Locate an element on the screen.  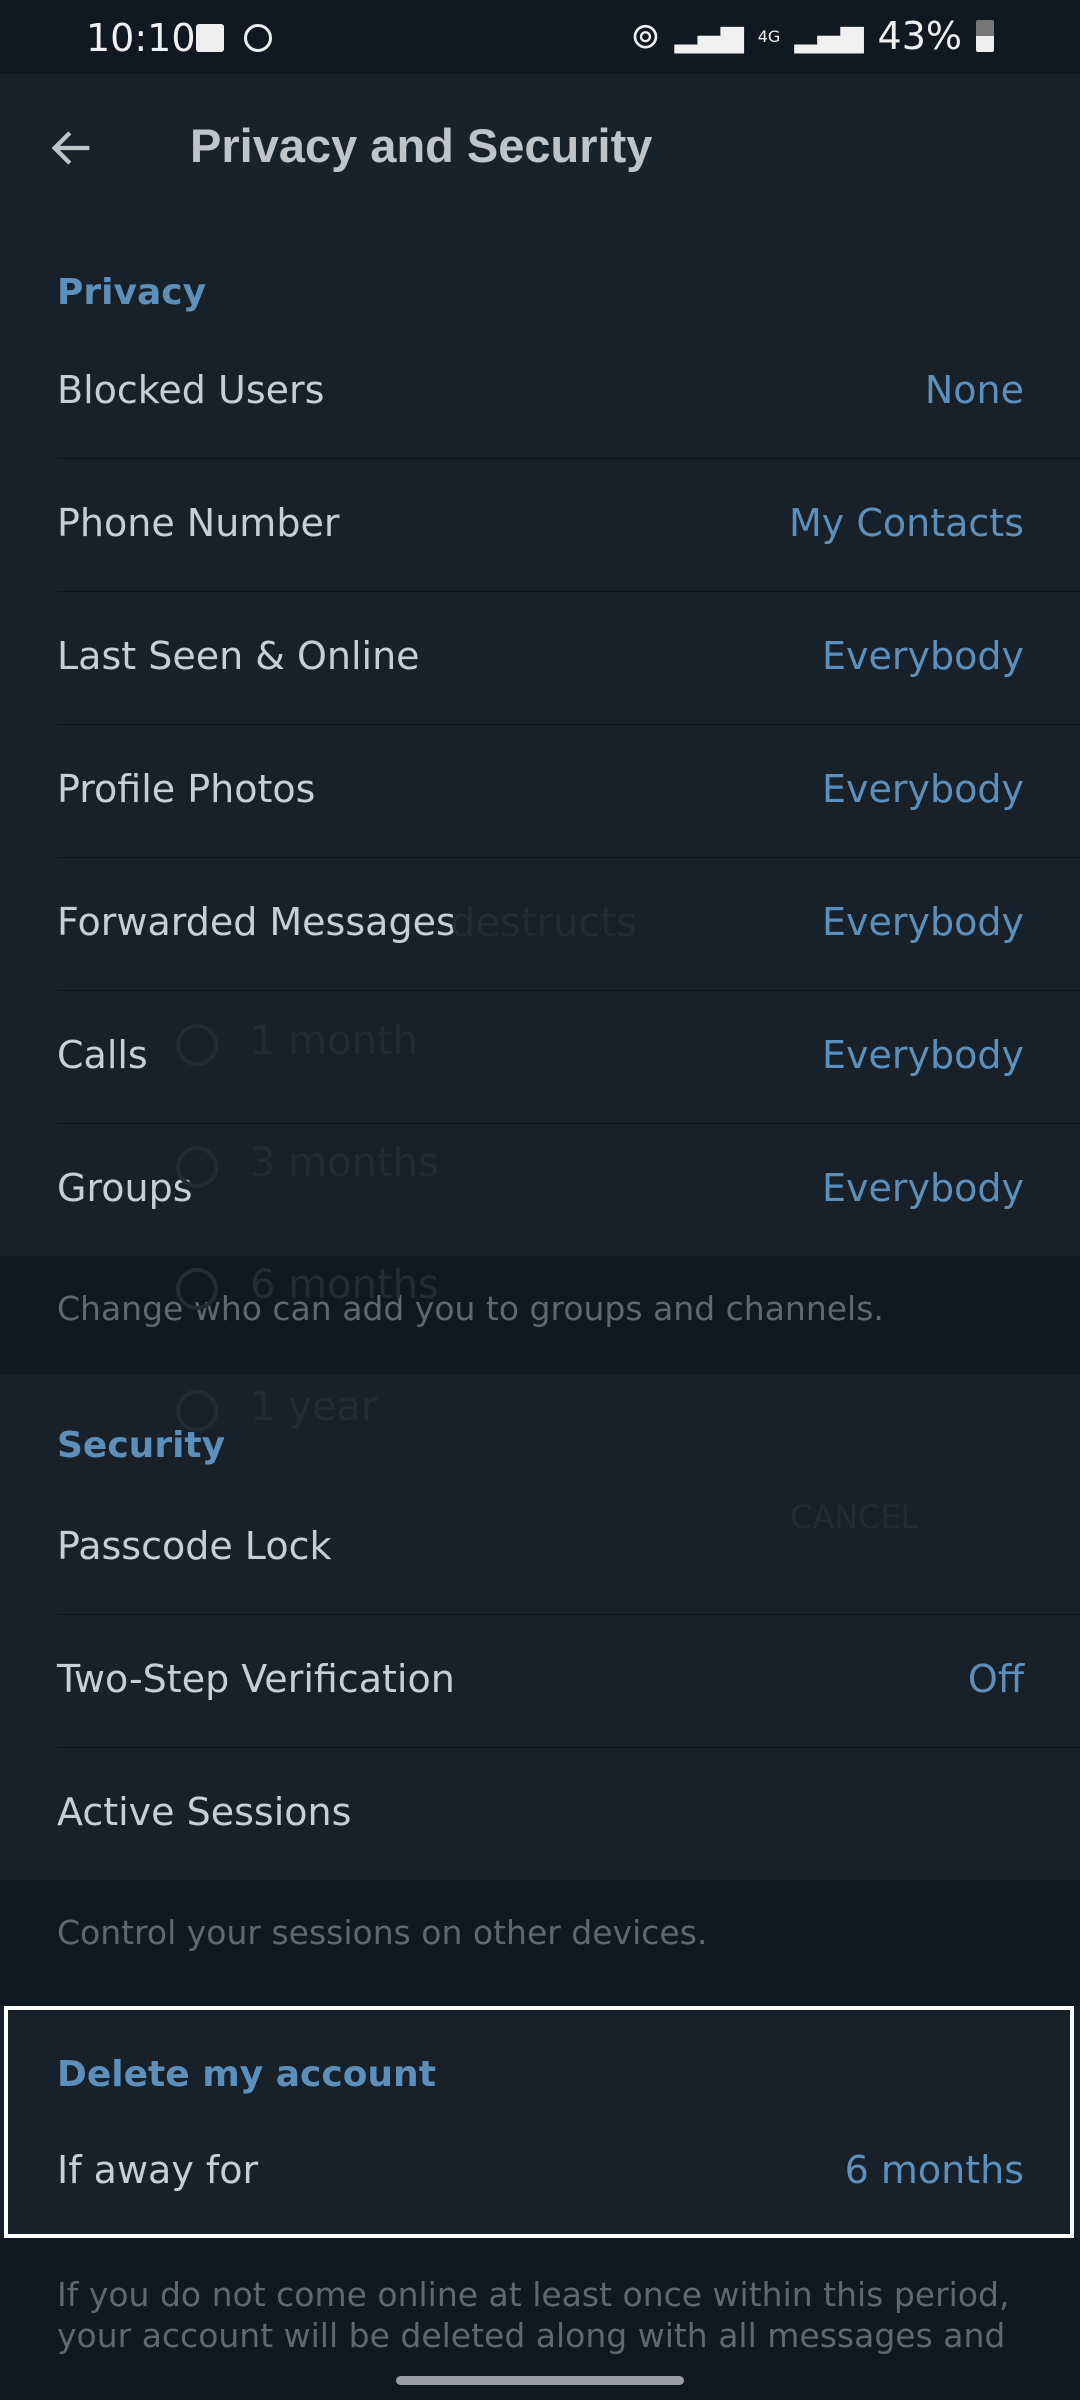
status-bar: 10:10 ⊚ ▂▄▆ 4G ▂▄▆ 43% is located at coordinates (540, 37).